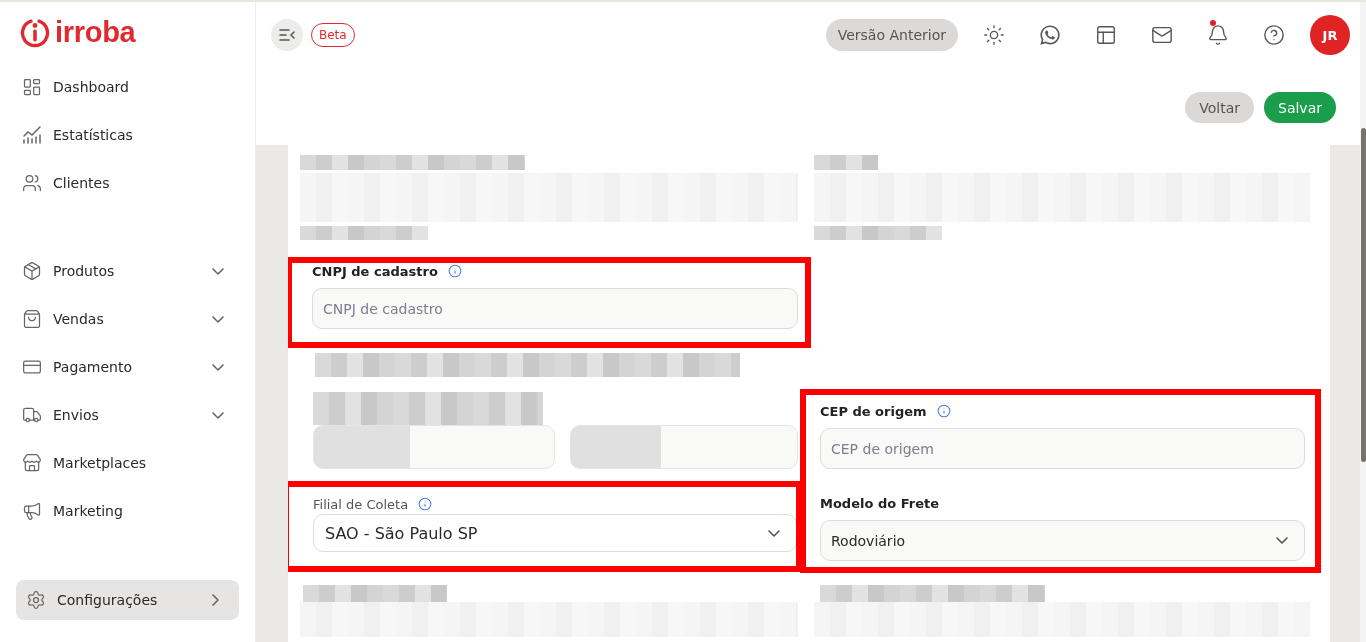 Image resolution: width=1366 pixels, height=642 pixels. Describe the element at coordinates (127, 600) in the screenshot. I see `nav-item: Configurações` at that location.